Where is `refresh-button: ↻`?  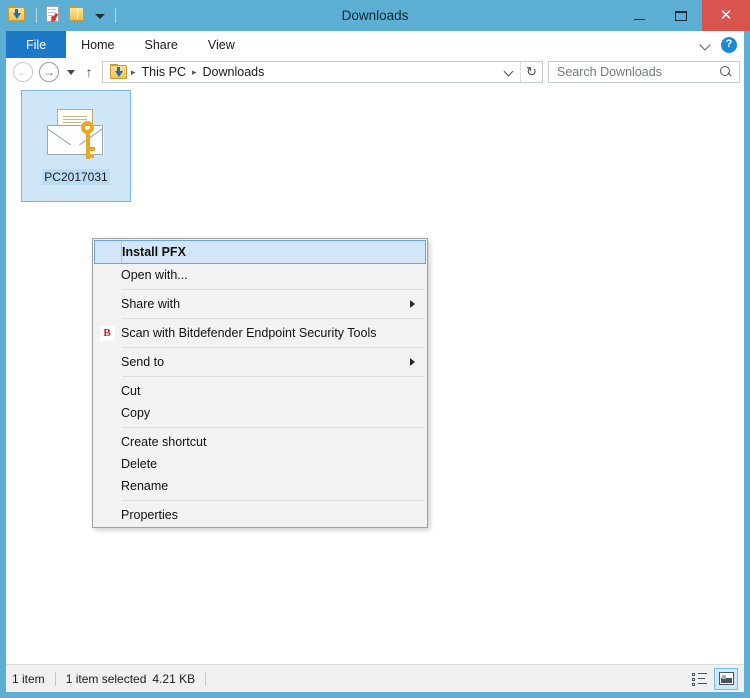 refresh-button: ↻ is located at coordinates (531, 72).